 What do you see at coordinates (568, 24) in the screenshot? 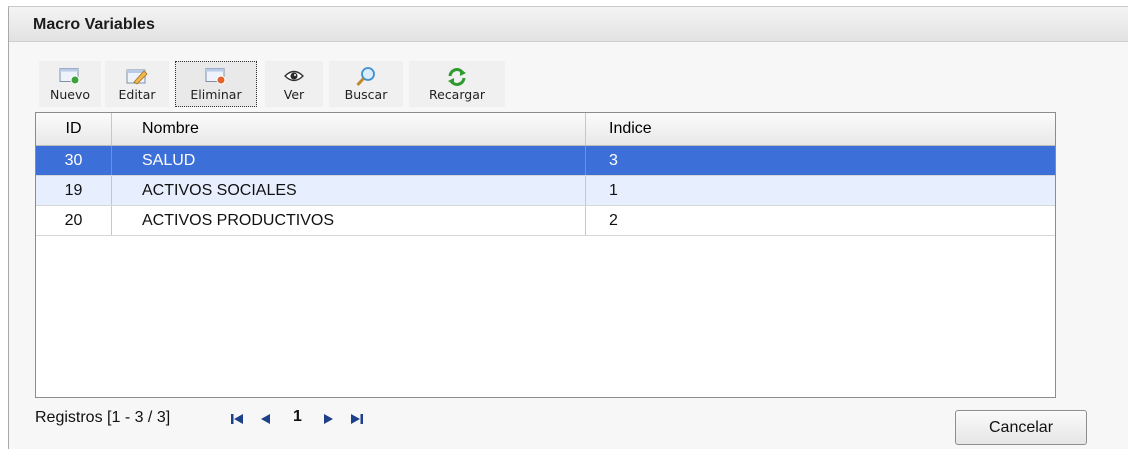
I see `dialog-titlebar: Macro Variables` at bounding box center [568, 24].